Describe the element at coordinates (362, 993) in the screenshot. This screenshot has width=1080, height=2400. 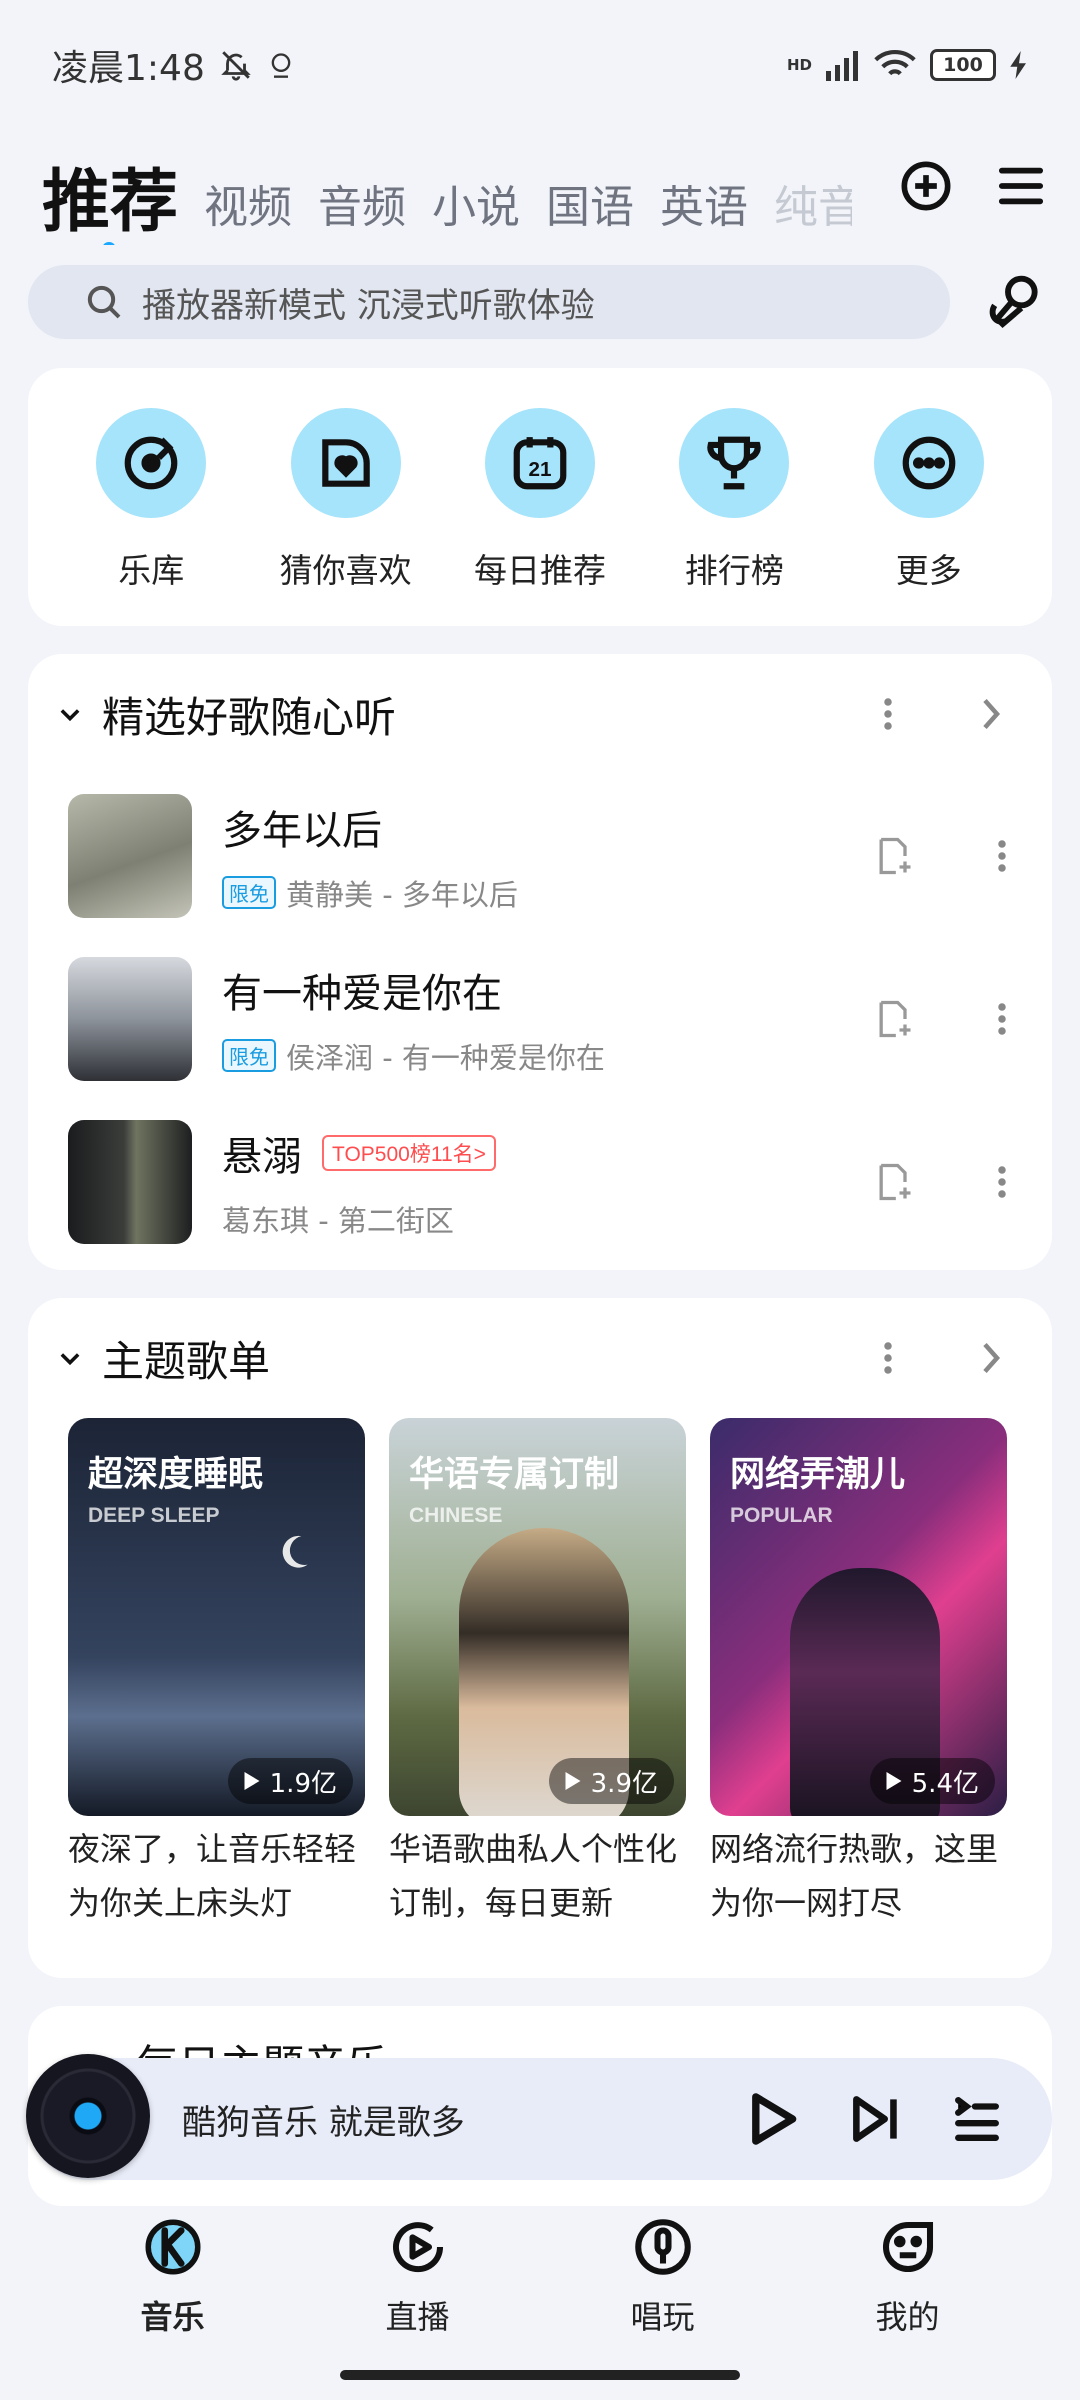
I see `song-title: 有一种爱是你在` at that location.